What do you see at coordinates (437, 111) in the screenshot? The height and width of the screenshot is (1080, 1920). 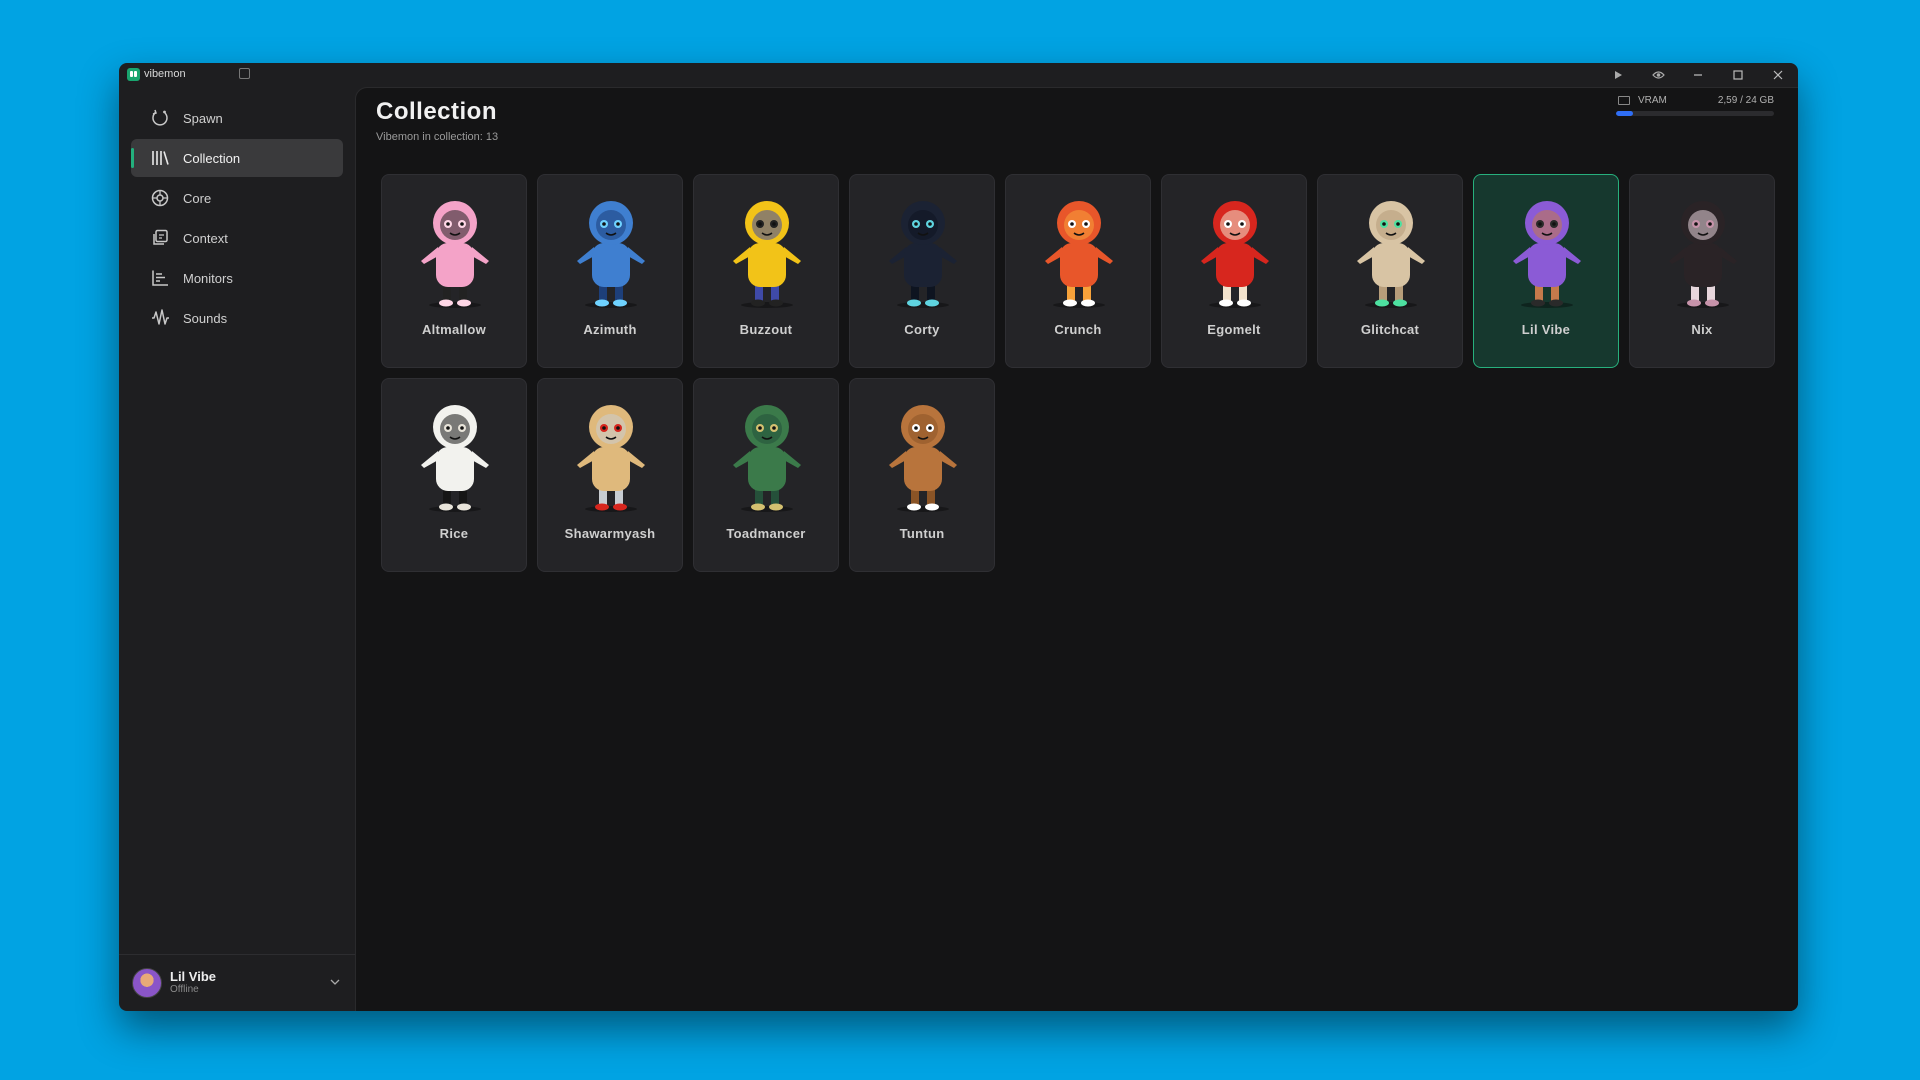 I see `page-title: Collection` at bounding box center [437, 111].